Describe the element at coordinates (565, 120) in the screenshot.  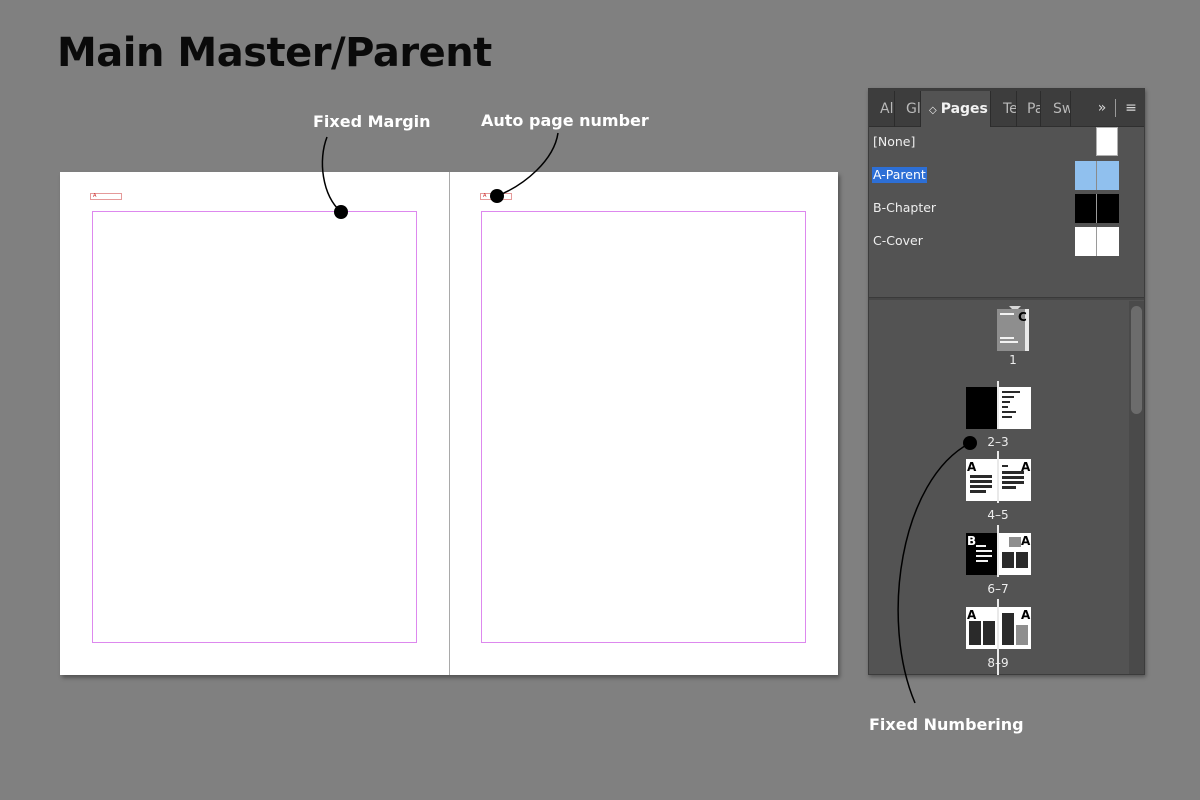
I see `callout-auto-page-number: Auto page number` at that location.